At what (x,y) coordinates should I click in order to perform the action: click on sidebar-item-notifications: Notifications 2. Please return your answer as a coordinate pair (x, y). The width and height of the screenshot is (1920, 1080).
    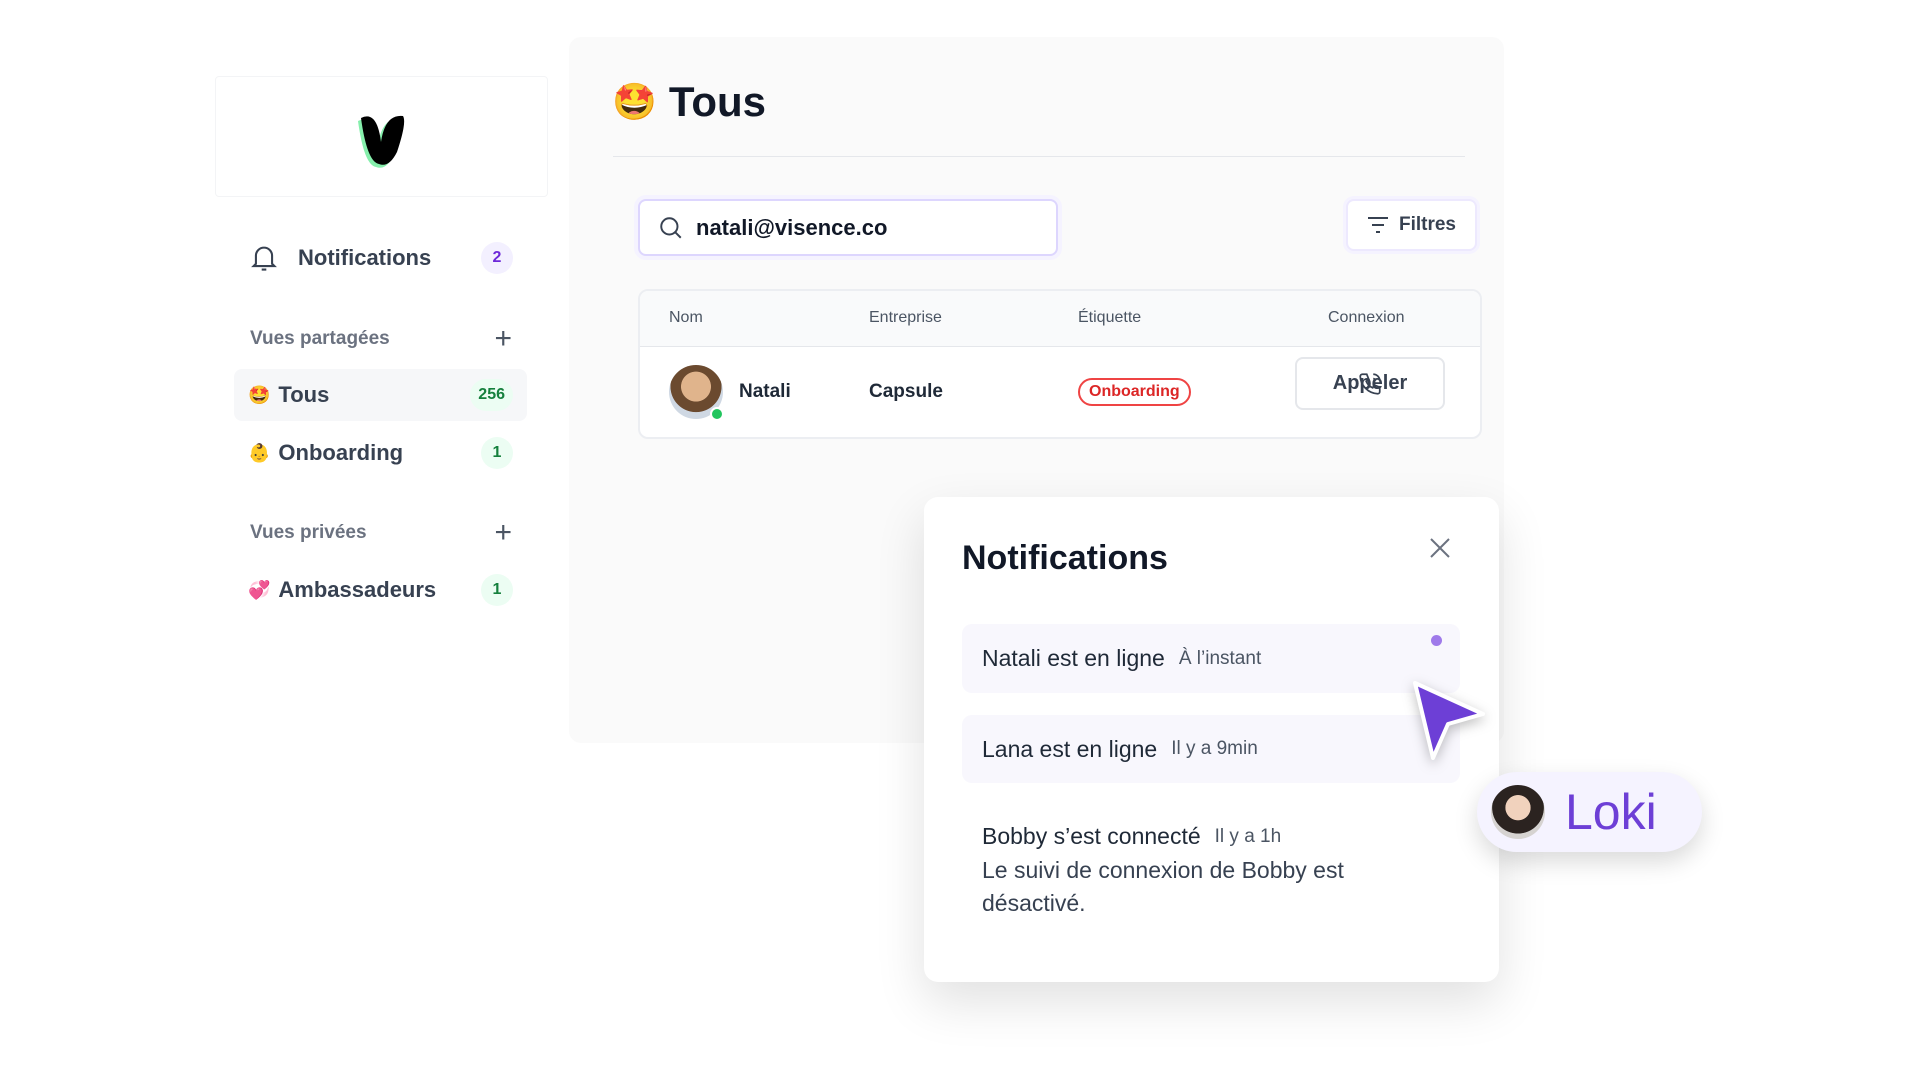
    Looking at the image, I should click on (380, 258).